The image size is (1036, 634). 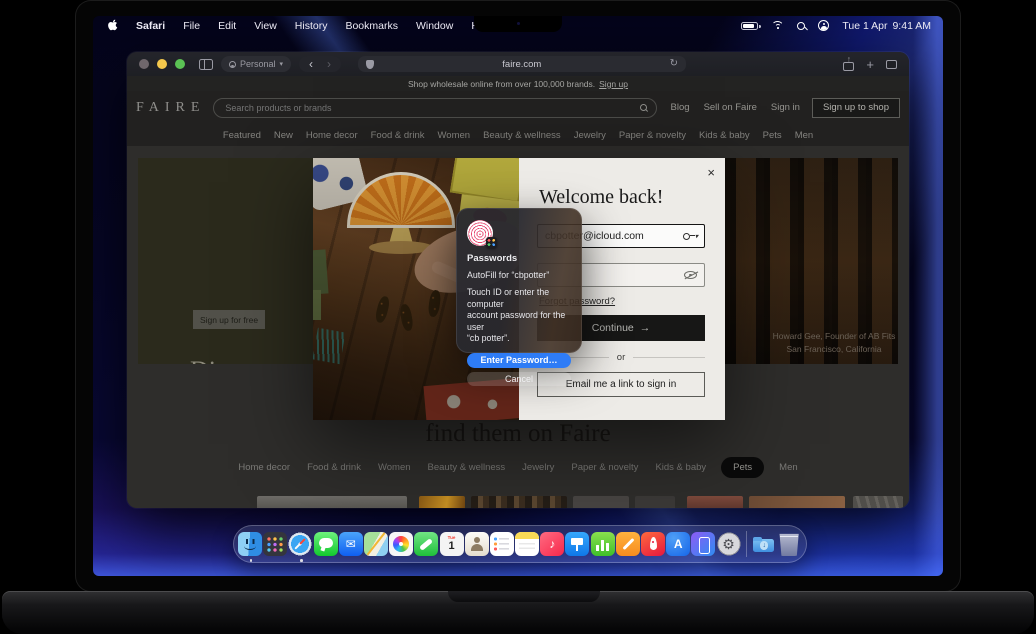 What do you see at coordinates (401, 544) in the screenshot?
I see `dock-photos-icon` at bounding box center [401, 544].